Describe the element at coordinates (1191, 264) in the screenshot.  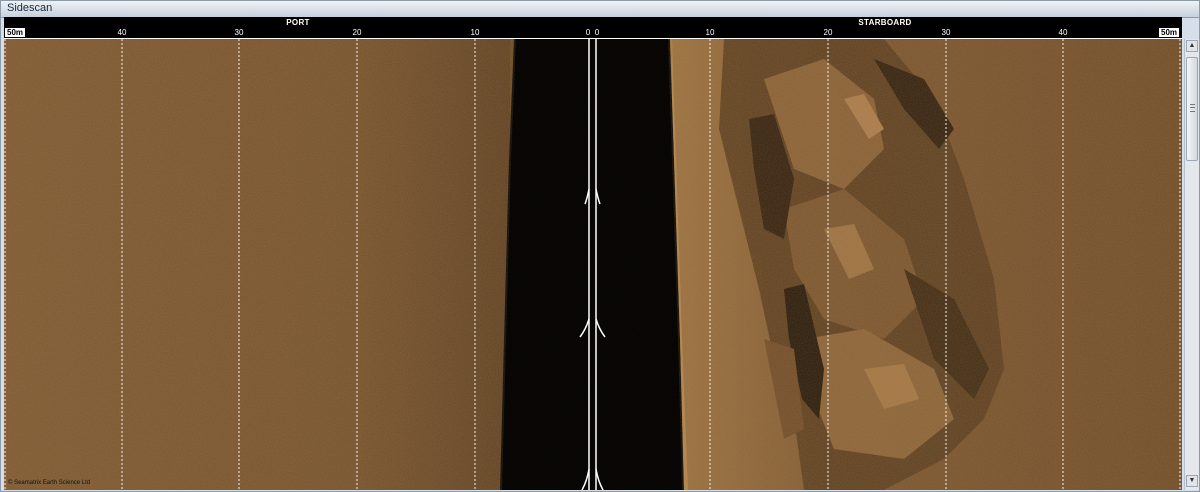
I see `vertical-scrollbar: ▲ ▼` at that location.